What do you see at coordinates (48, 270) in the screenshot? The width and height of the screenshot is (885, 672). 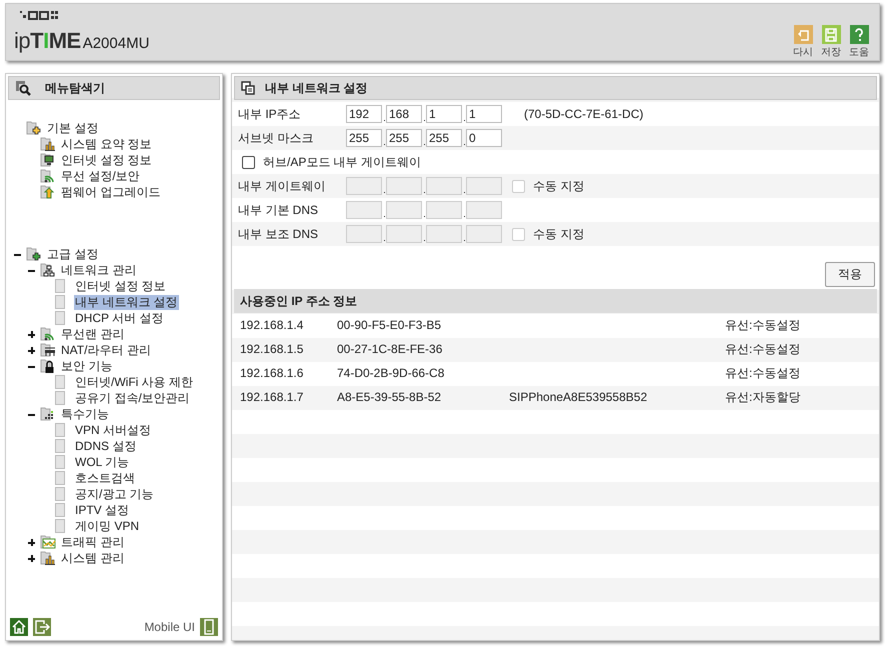 I see `network-icon` at bounding box center [48, 270].